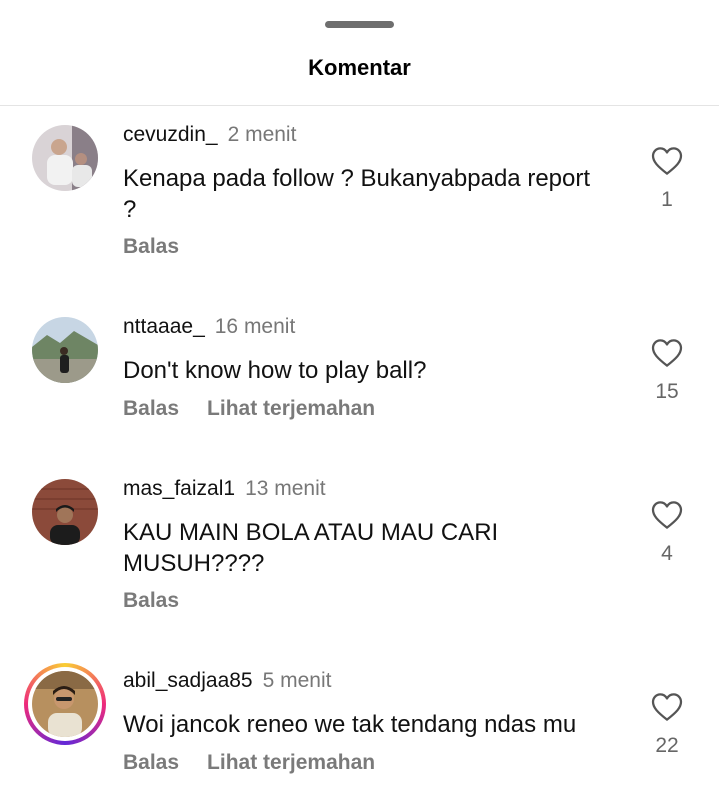 The height and width of the screenshot is (796, 719). I want to click on sheet-title: Komentar, so click(359, 67).